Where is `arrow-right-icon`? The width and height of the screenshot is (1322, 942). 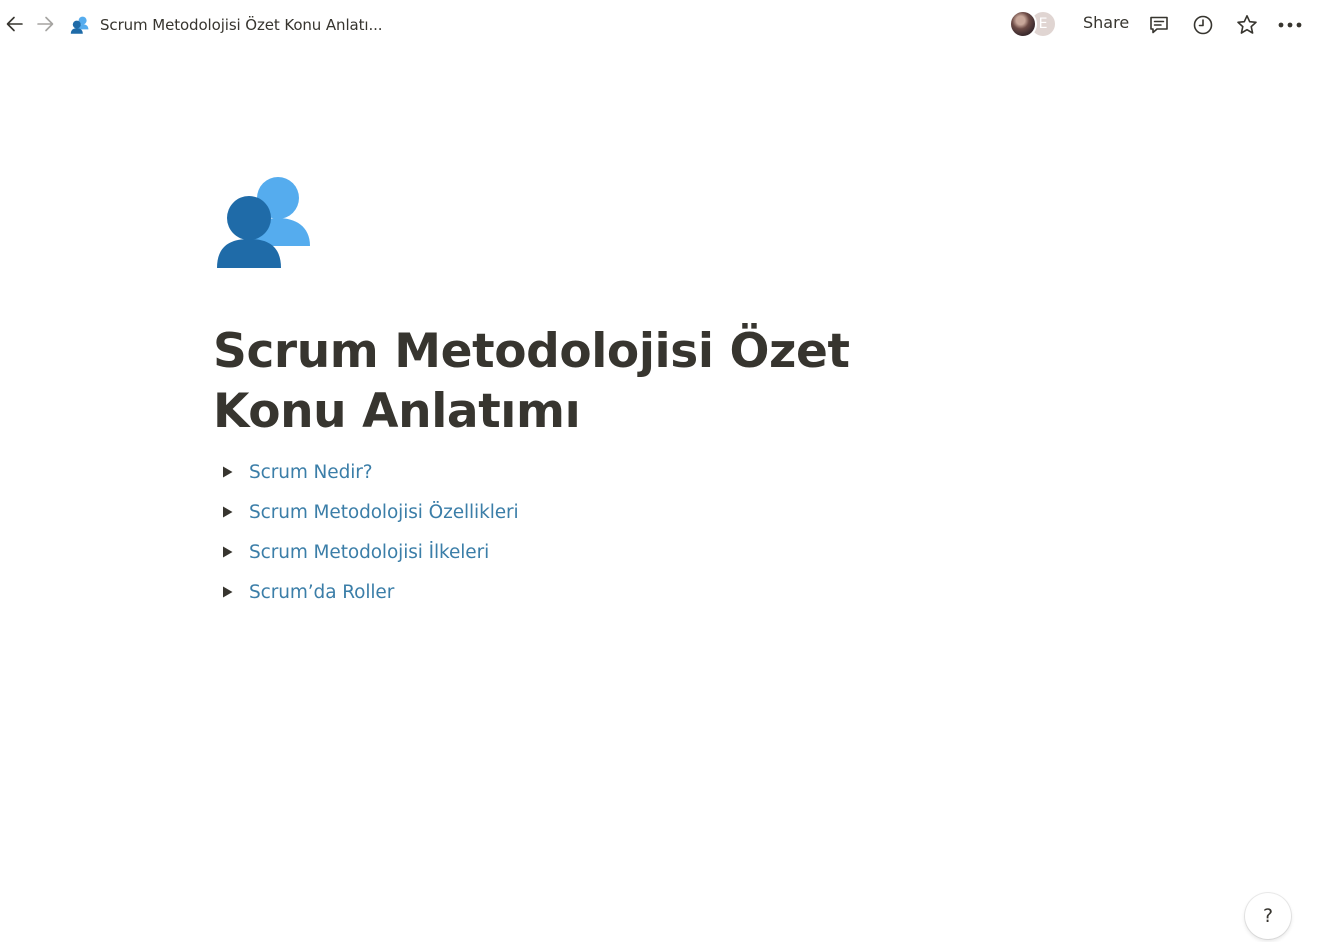
arrow-right-icon is located at coordinates (45, 24).